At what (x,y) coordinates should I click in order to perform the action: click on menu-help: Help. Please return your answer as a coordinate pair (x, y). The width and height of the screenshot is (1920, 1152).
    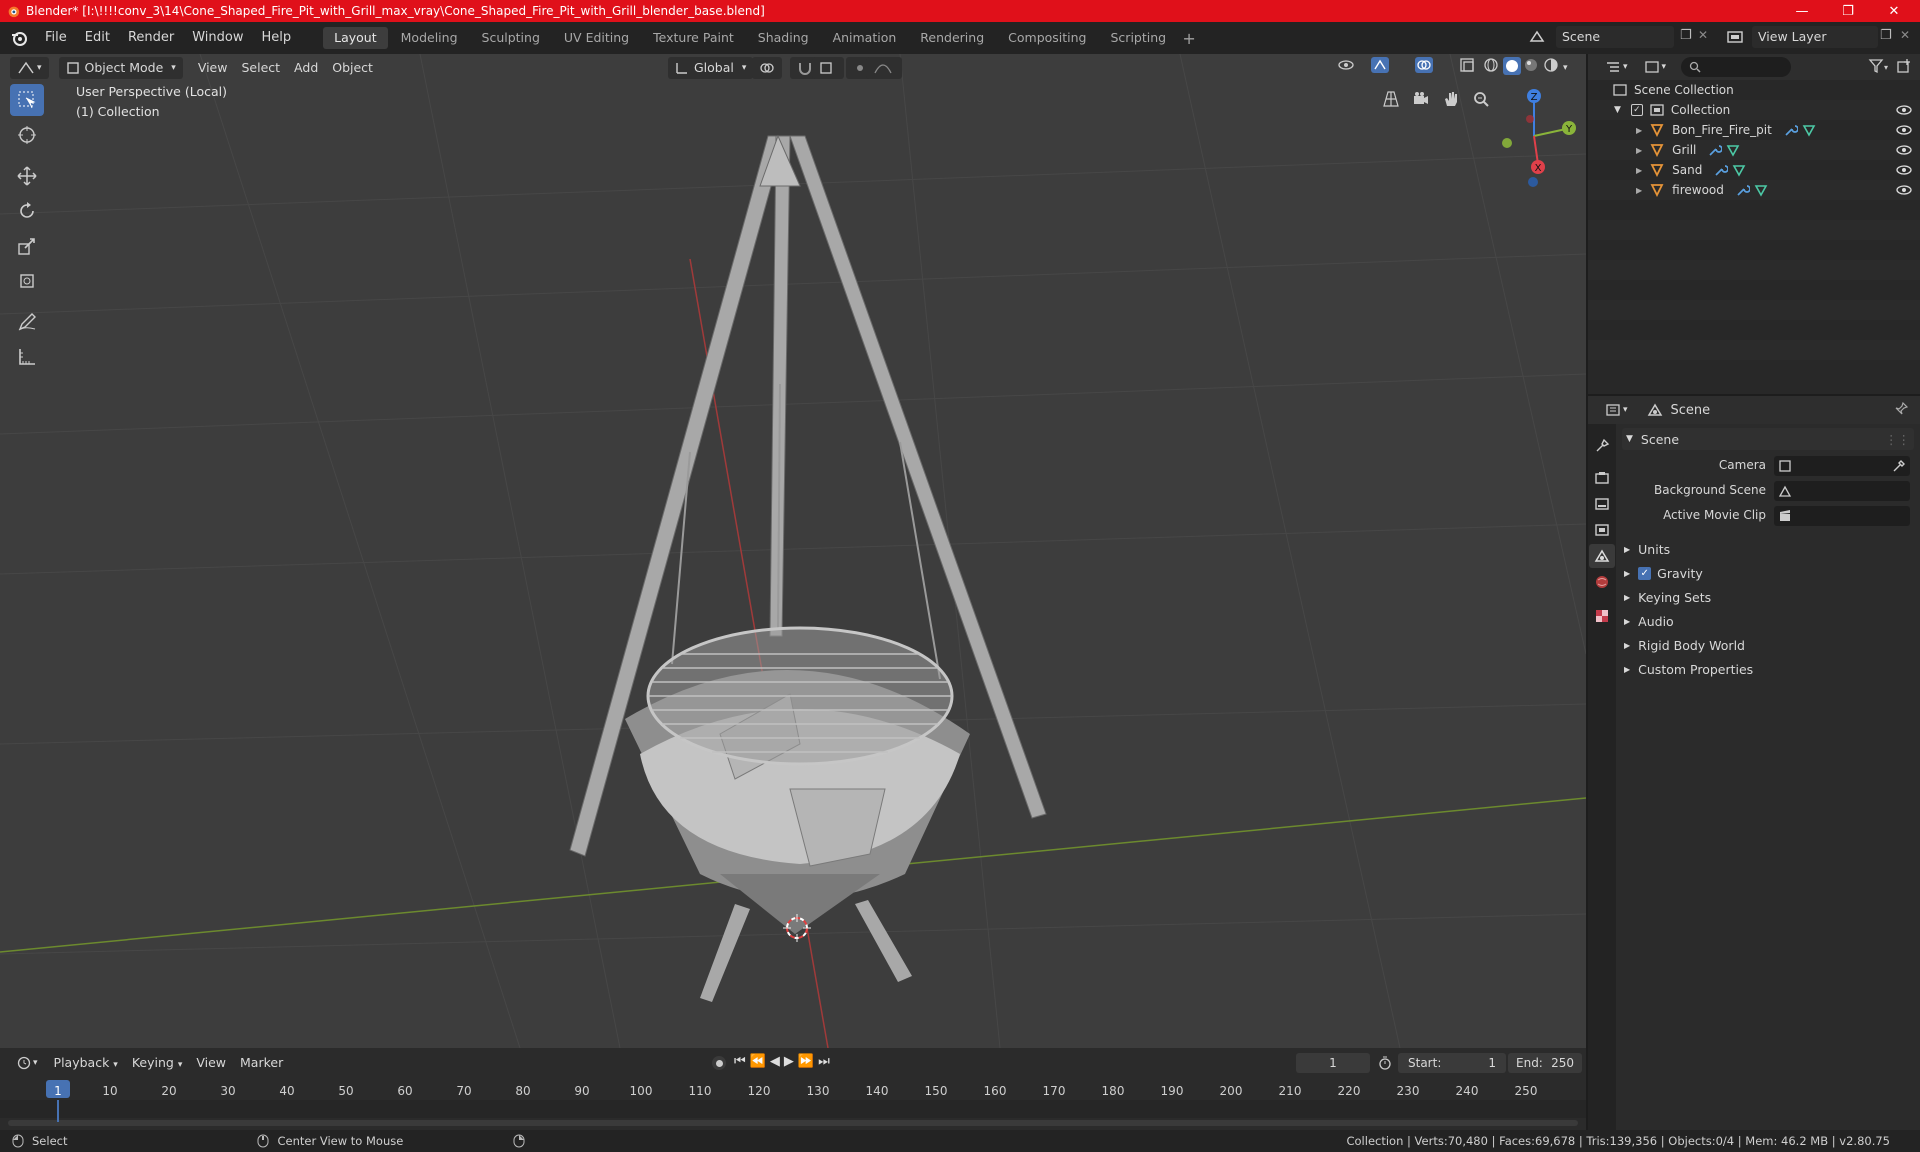
    Looking at the image, I should click on (277, 38).